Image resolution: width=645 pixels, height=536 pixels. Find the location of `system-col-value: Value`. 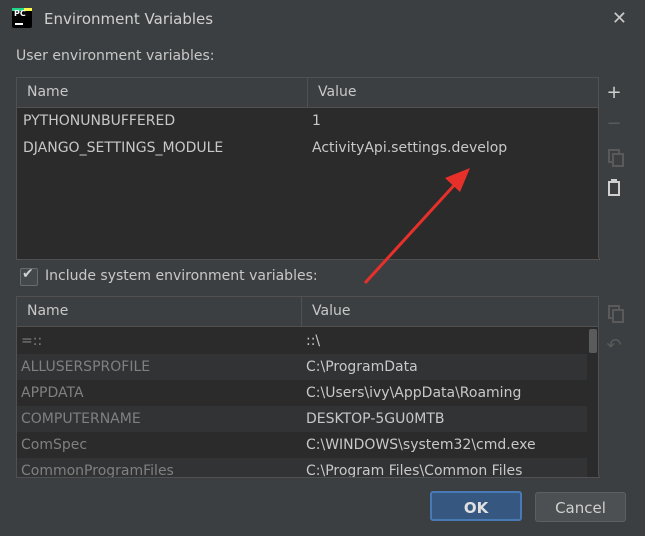

system-col-value: Value is located at coordinates (450, 311).